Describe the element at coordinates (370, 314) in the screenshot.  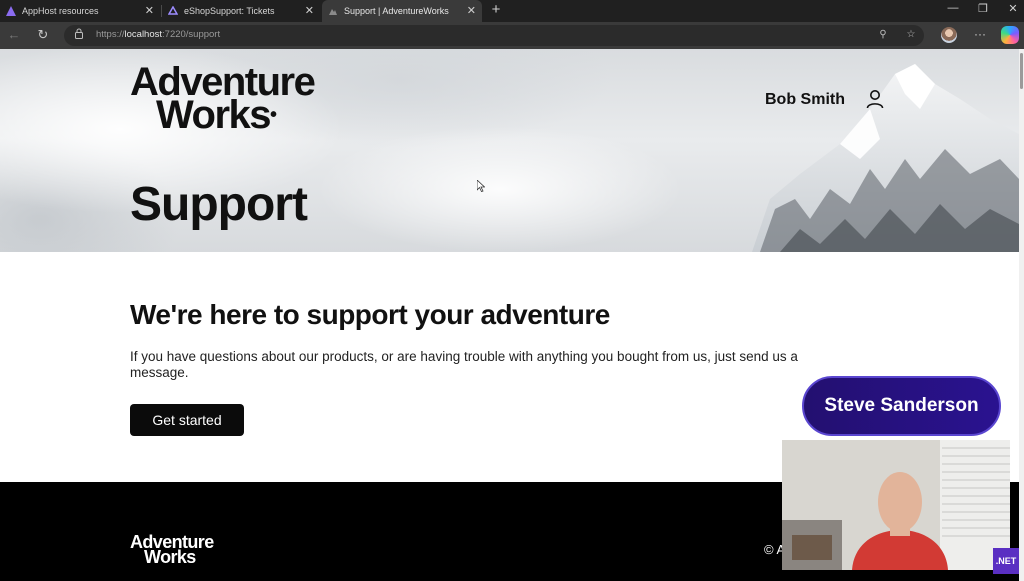
I see `support-headline: We're here to support your adventure` at that location.